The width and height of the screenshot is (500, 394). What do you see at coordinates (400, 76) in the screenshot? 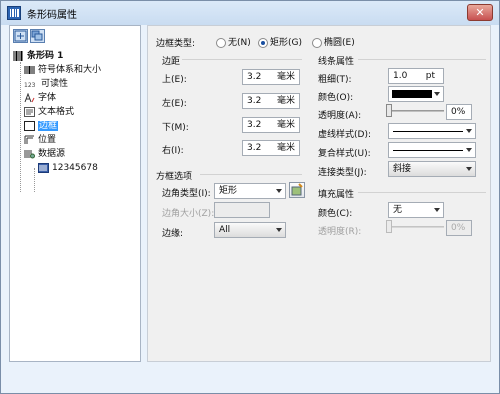
I see `field-value: 1.0` at bounding box center [400, 76].